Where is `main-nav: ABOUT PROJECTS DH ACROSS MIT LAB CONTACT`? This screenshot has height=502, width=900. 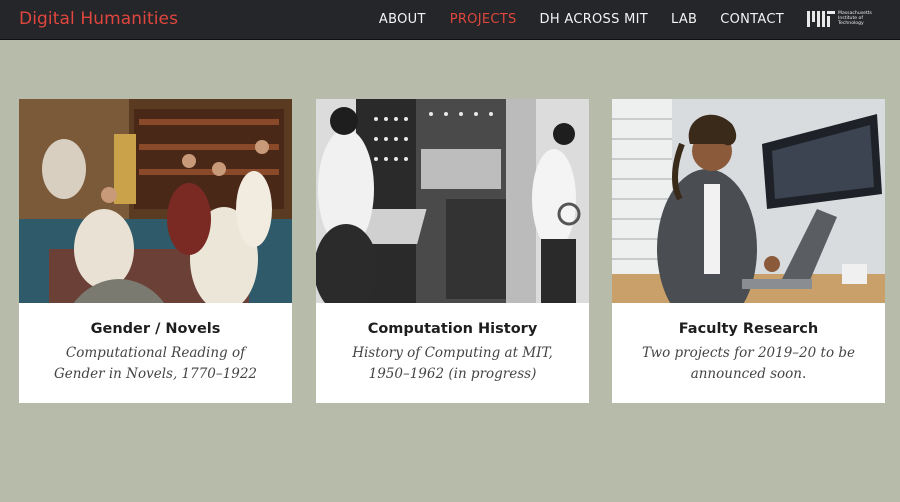
main-nav: ABOUT PROJECTS DH ACROSS MIT LAB CONTACT is located at coordinates (581, 19).